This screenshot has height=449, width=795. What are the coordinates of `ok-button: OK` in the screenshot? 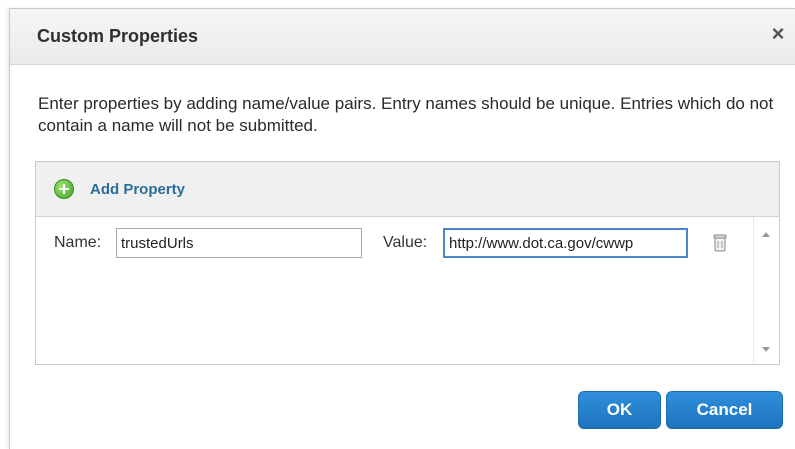 It's located at (619, 410).